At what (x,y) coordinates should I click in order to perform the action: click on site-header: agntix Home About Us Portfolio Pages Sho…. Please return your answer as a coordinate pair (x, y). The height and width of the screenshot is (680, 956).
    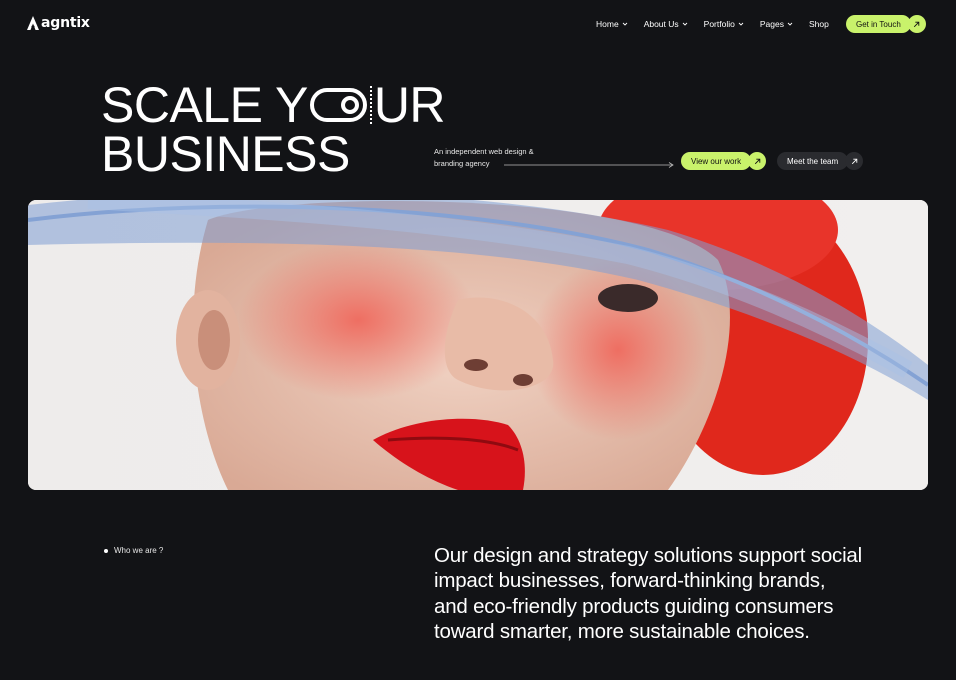
    Looking at the image, I should click on (478, 24).